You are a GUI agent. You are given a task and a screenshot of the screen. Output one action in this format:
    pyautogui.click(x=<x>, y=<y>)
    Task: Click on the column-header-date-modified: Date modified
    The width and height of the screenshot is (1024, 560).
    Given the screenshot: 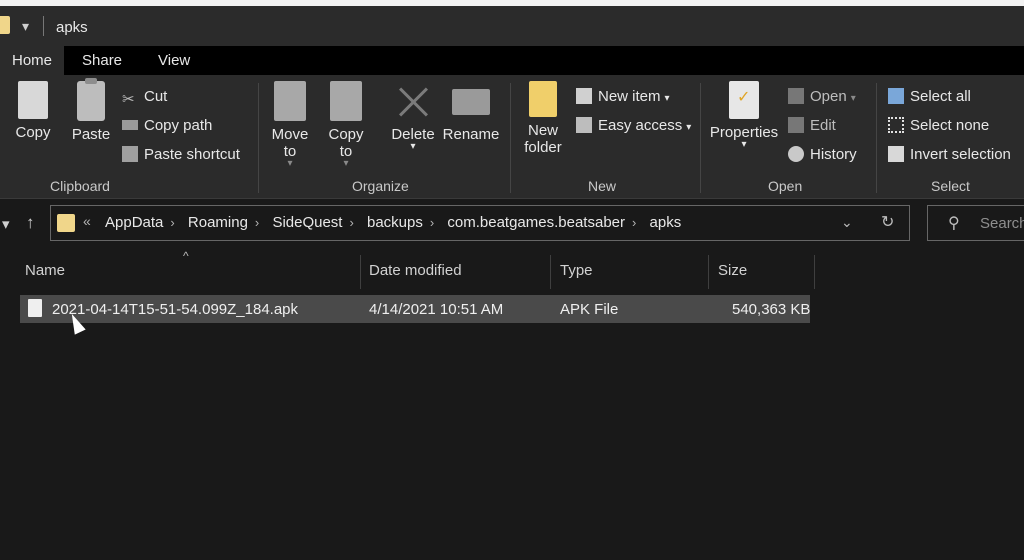 What is the action you would take?
    pyautogui.click(x=415, y=270)
    